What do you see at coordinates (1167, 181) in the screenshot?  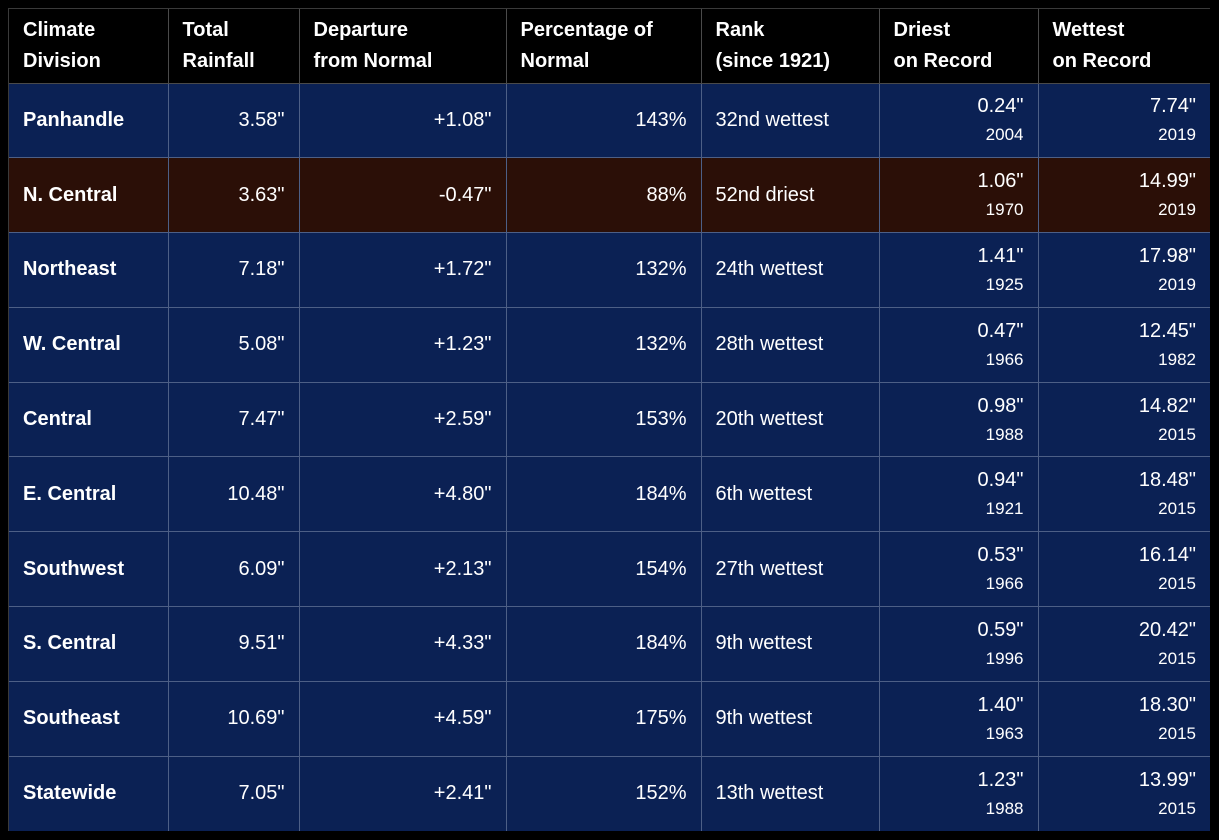 I see `record-value: 14.99"` at bounding box center [1167, 181].